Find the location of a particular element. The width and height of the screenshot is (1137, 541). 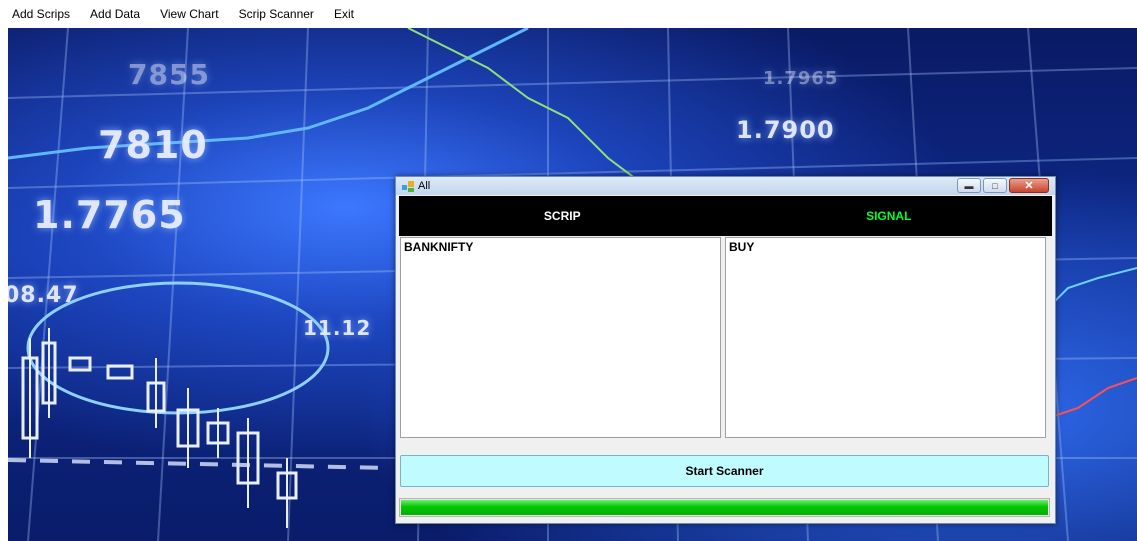

menu-add-data: Add Data is located at coordinates (115, 14).